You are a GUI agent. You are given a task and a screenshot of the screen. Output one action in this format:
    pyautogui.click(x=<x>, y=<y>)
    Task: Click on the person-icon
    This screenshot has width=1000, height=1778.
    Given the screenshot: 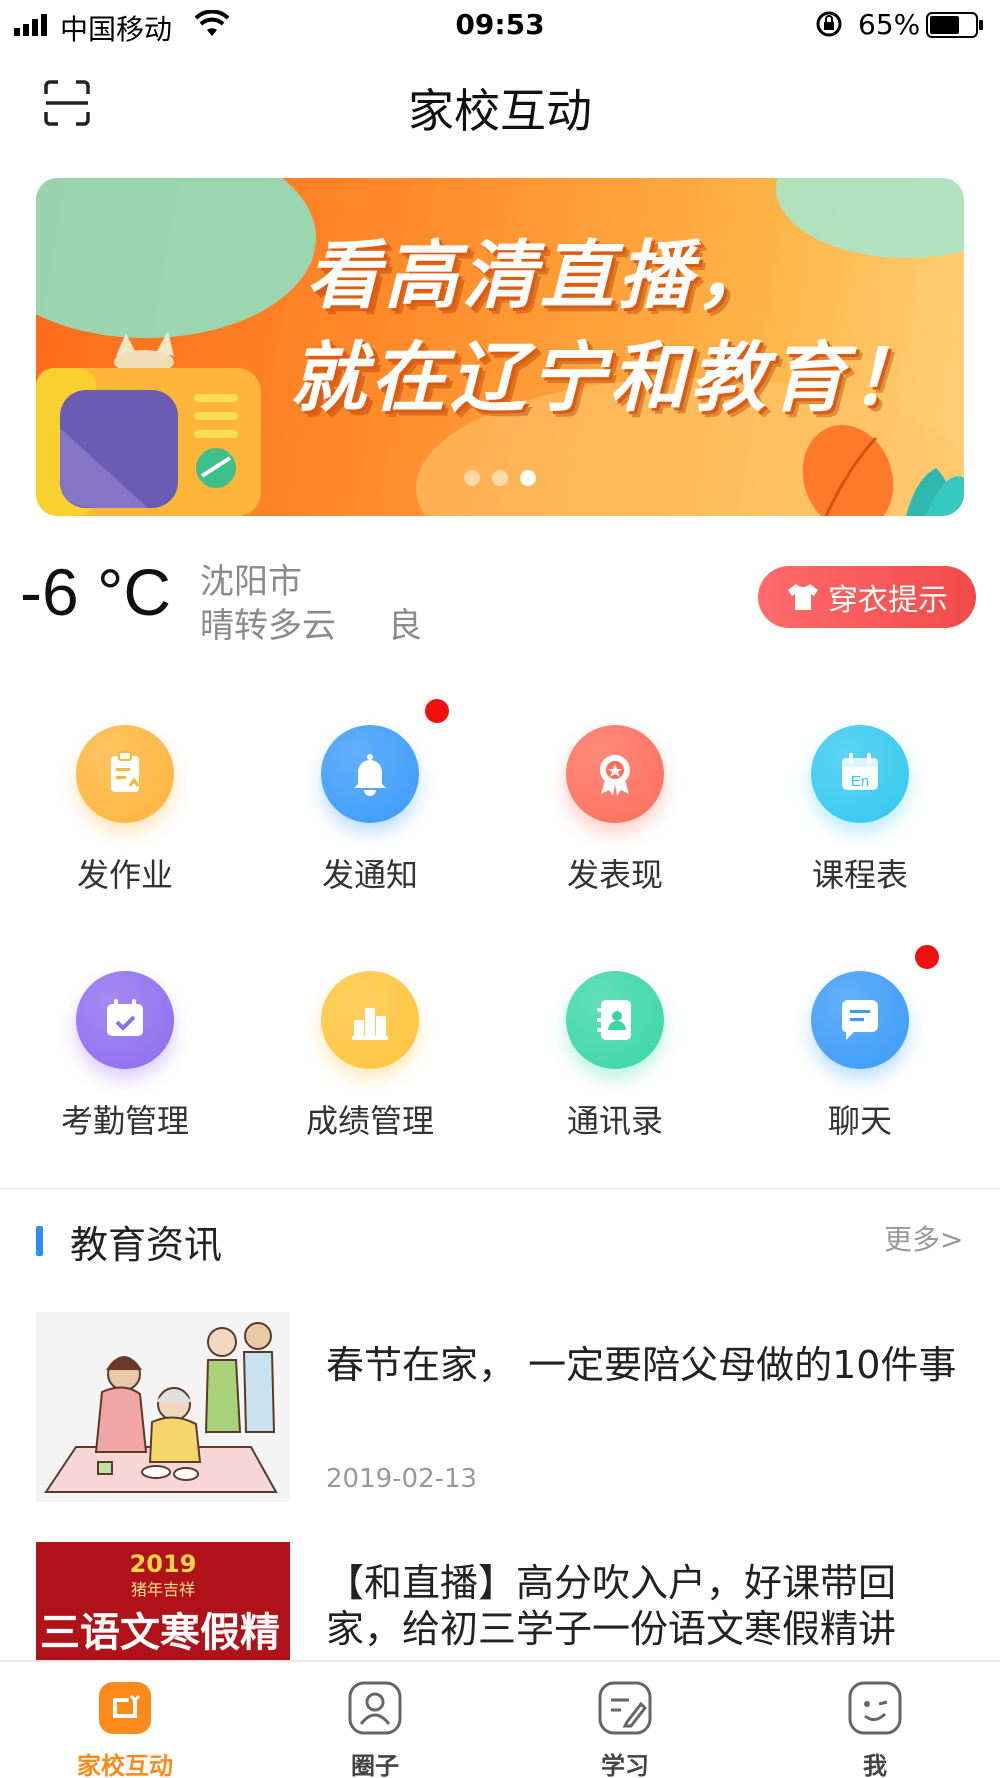 What is the action you would take?
    pyautogui.click(x=375, y=1708)
    